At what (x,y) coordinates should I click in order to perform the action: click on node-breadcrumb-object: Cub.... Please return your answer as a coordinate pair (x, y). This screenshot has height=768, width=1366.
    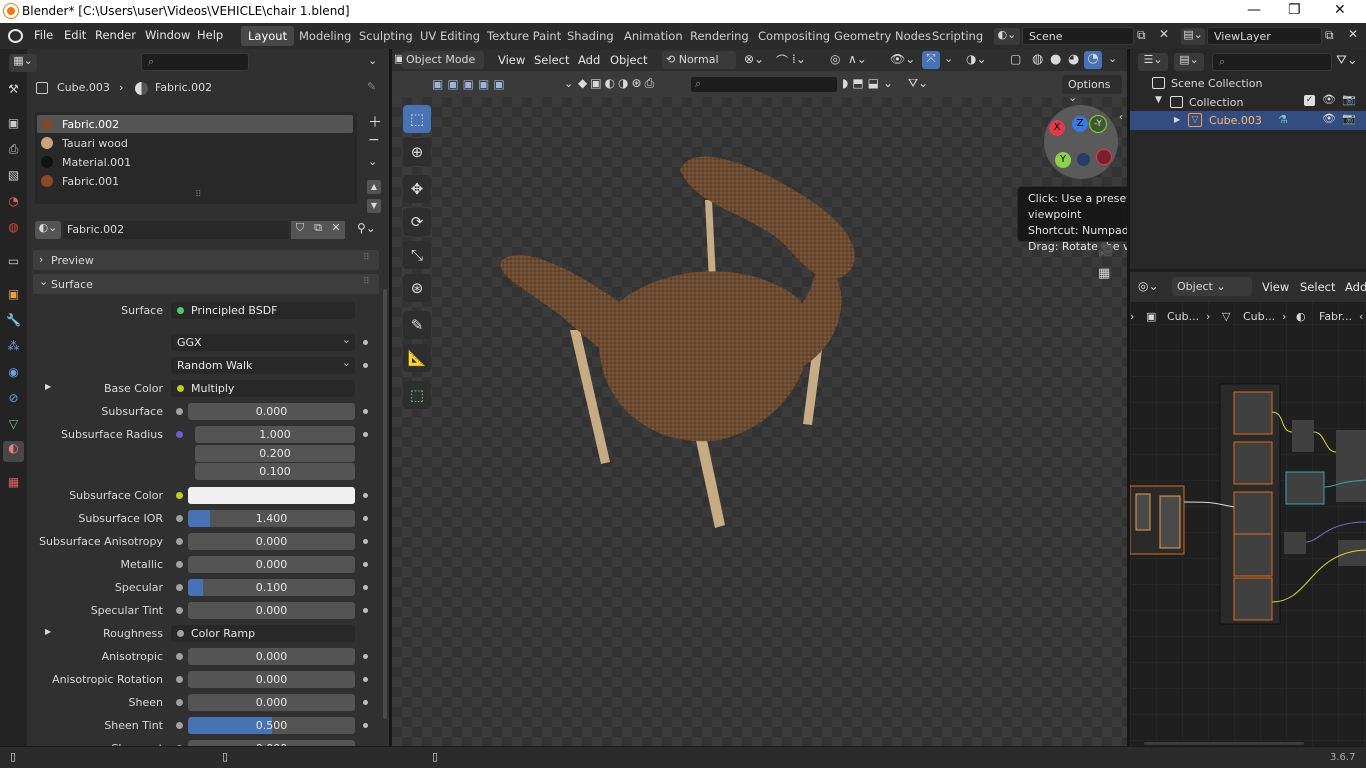
    Looking at the image, I should click on (1183, 316).